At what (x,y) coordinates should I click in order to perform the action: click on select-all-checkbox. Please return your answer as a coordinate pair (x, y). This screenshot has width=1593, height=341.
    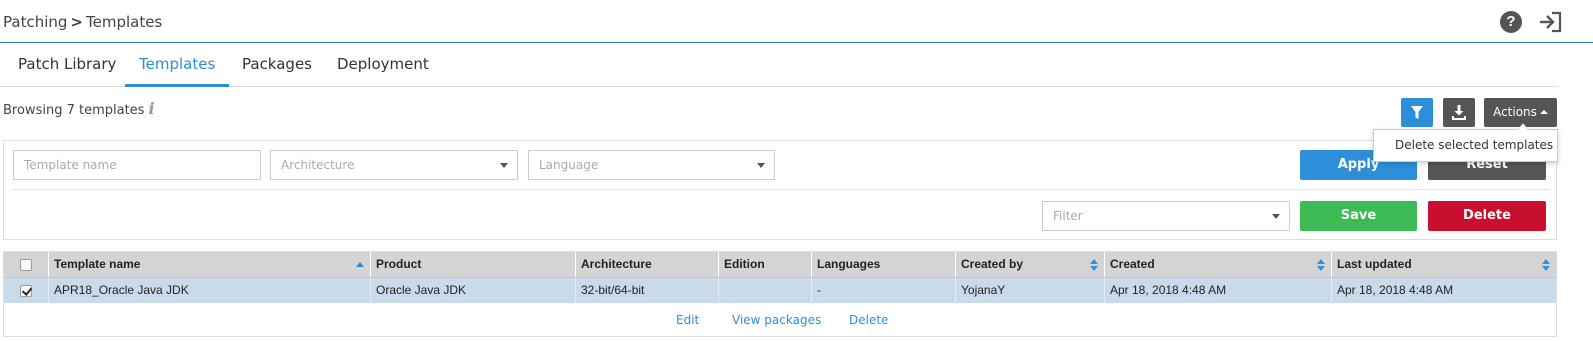
    Looking at the image, I should click on (26, 265).